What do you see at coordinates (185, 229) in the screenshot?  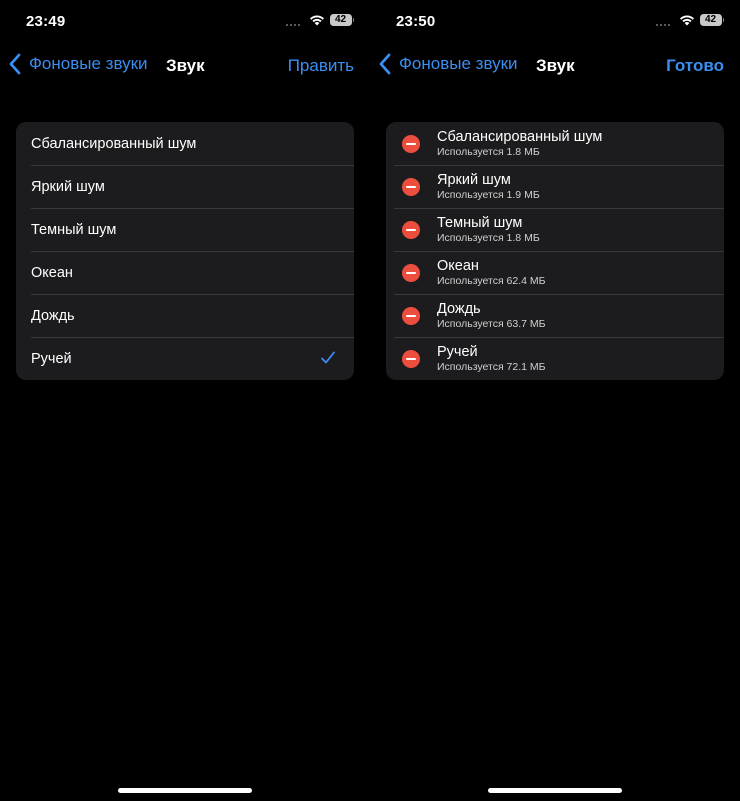 I see `sound-row: Темный шум` at bounding box center [185, 229].